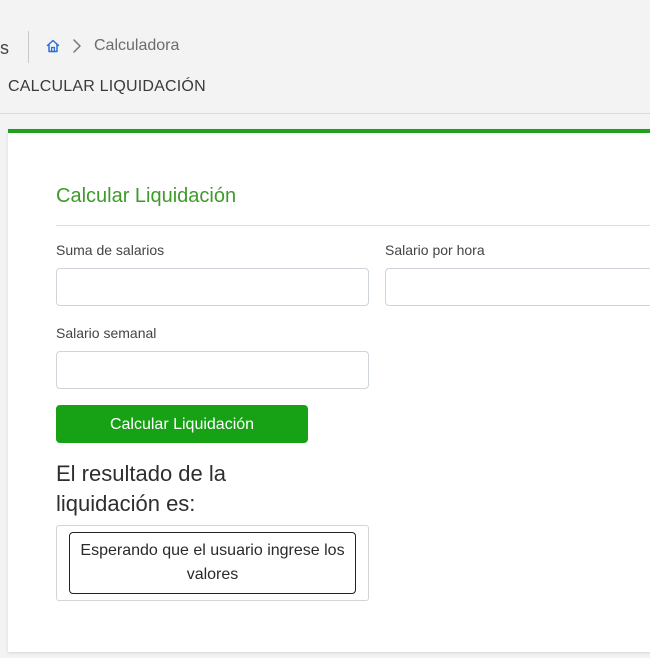 The width and height of the screenshot is (650, 658). I want to click on result-heading: El resultado de la liquidación es:, so click(141, 488).